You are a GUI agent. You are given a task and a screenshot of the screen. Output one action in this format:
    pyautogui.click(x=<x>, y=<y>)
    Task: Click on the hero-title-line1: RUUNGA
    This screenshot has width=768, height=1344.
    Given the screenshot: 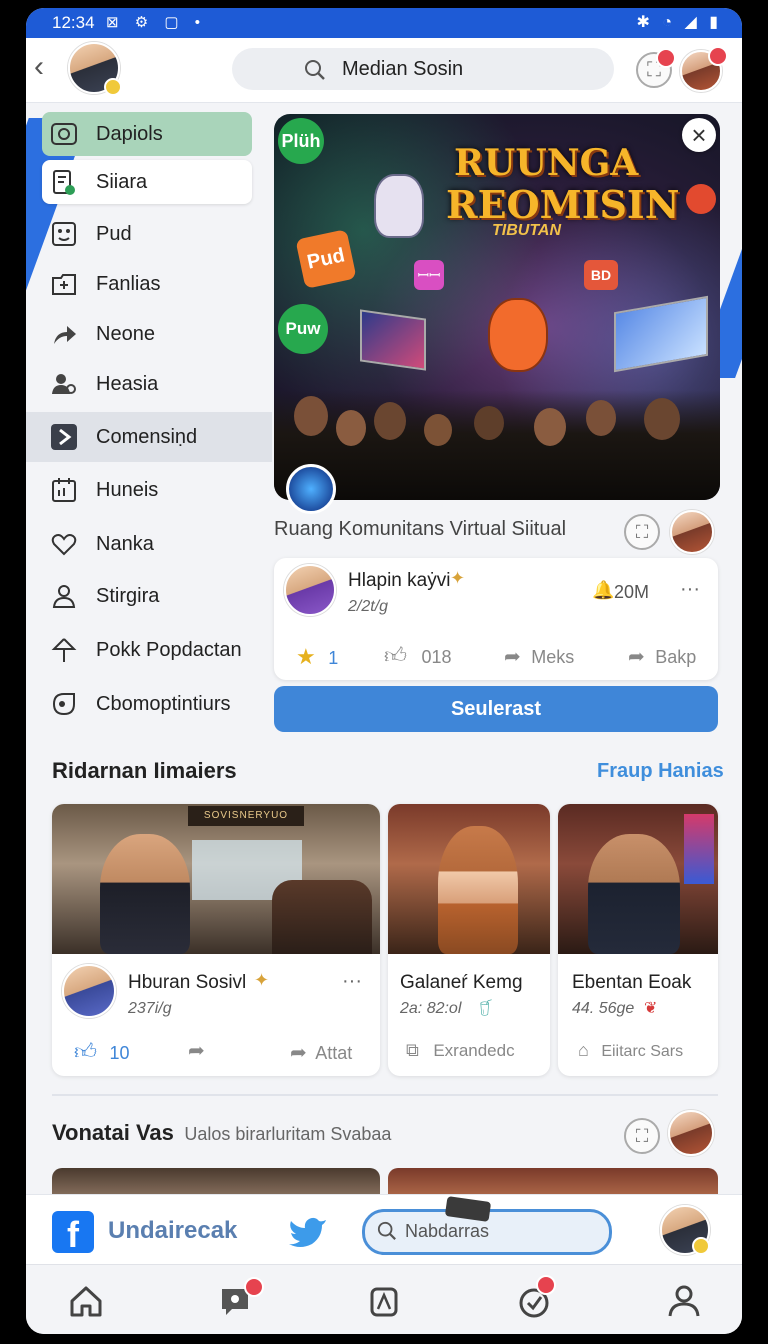 What is the action you would take?
    pyautogui.click(x=546, y=163)
    